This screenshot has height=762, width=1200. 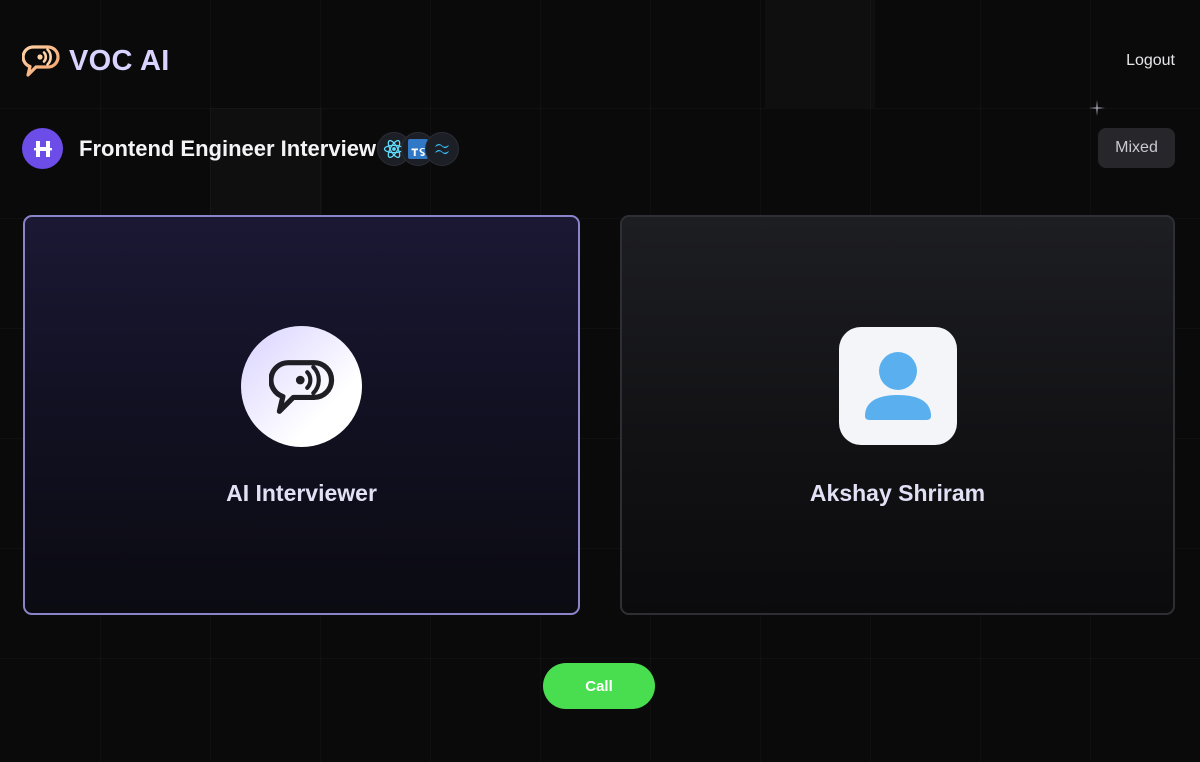 I want to click on ai-avatar, so click(x=301, y=386).